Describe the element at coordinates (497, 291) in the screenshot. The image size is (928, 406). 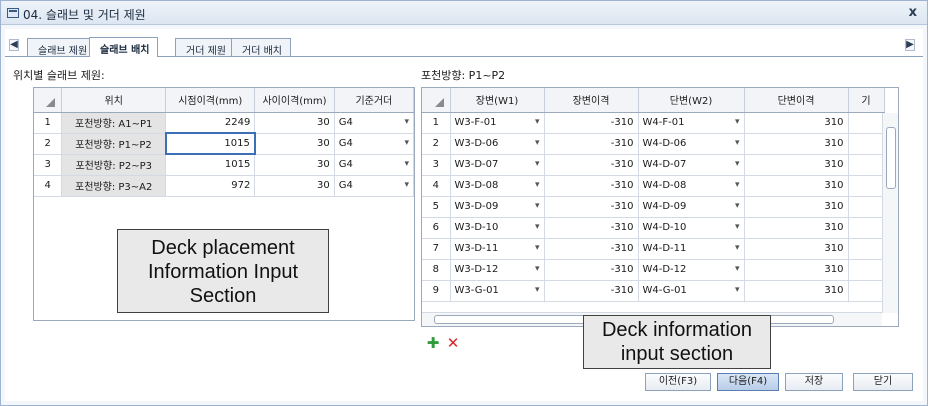
I see `long-side-cell: W3-G-01 ▾` at that location.